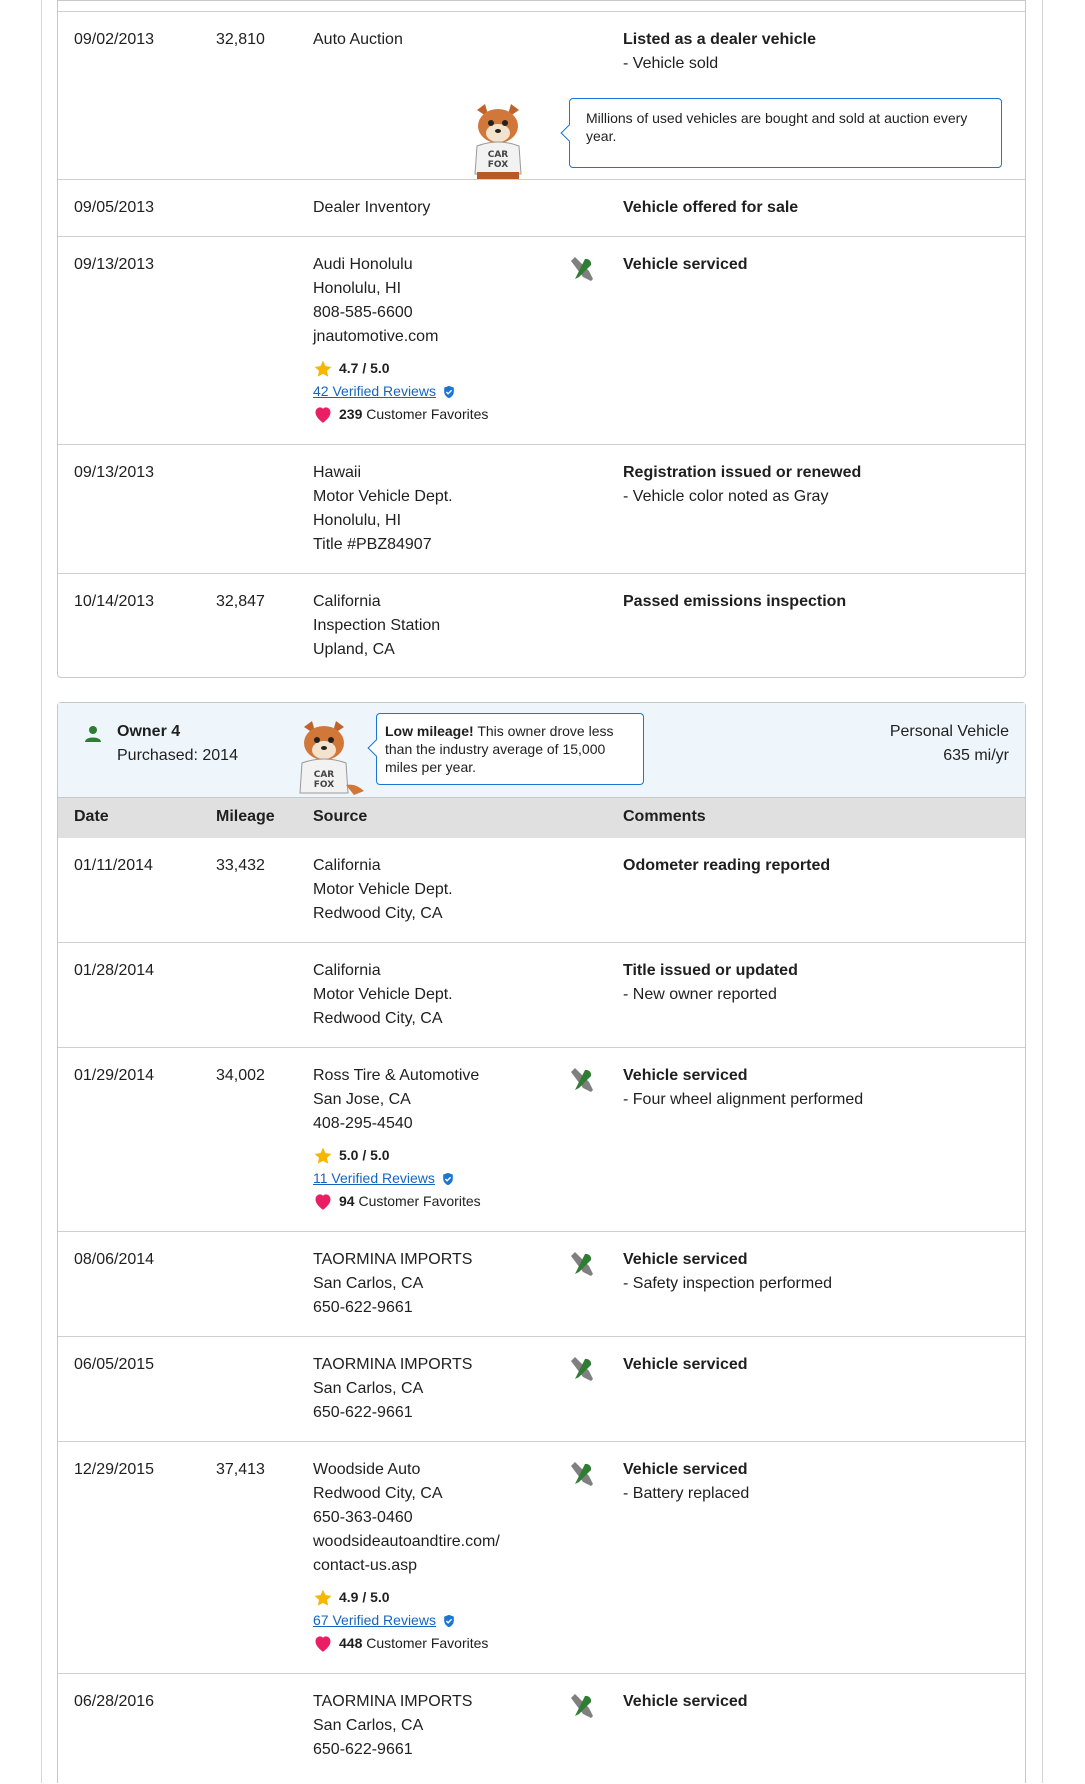  What do you see at coordinates (363, 1517) in the screenshot?
I see `source-phone: 650-363-0460` at bounding box center [363, 1517].